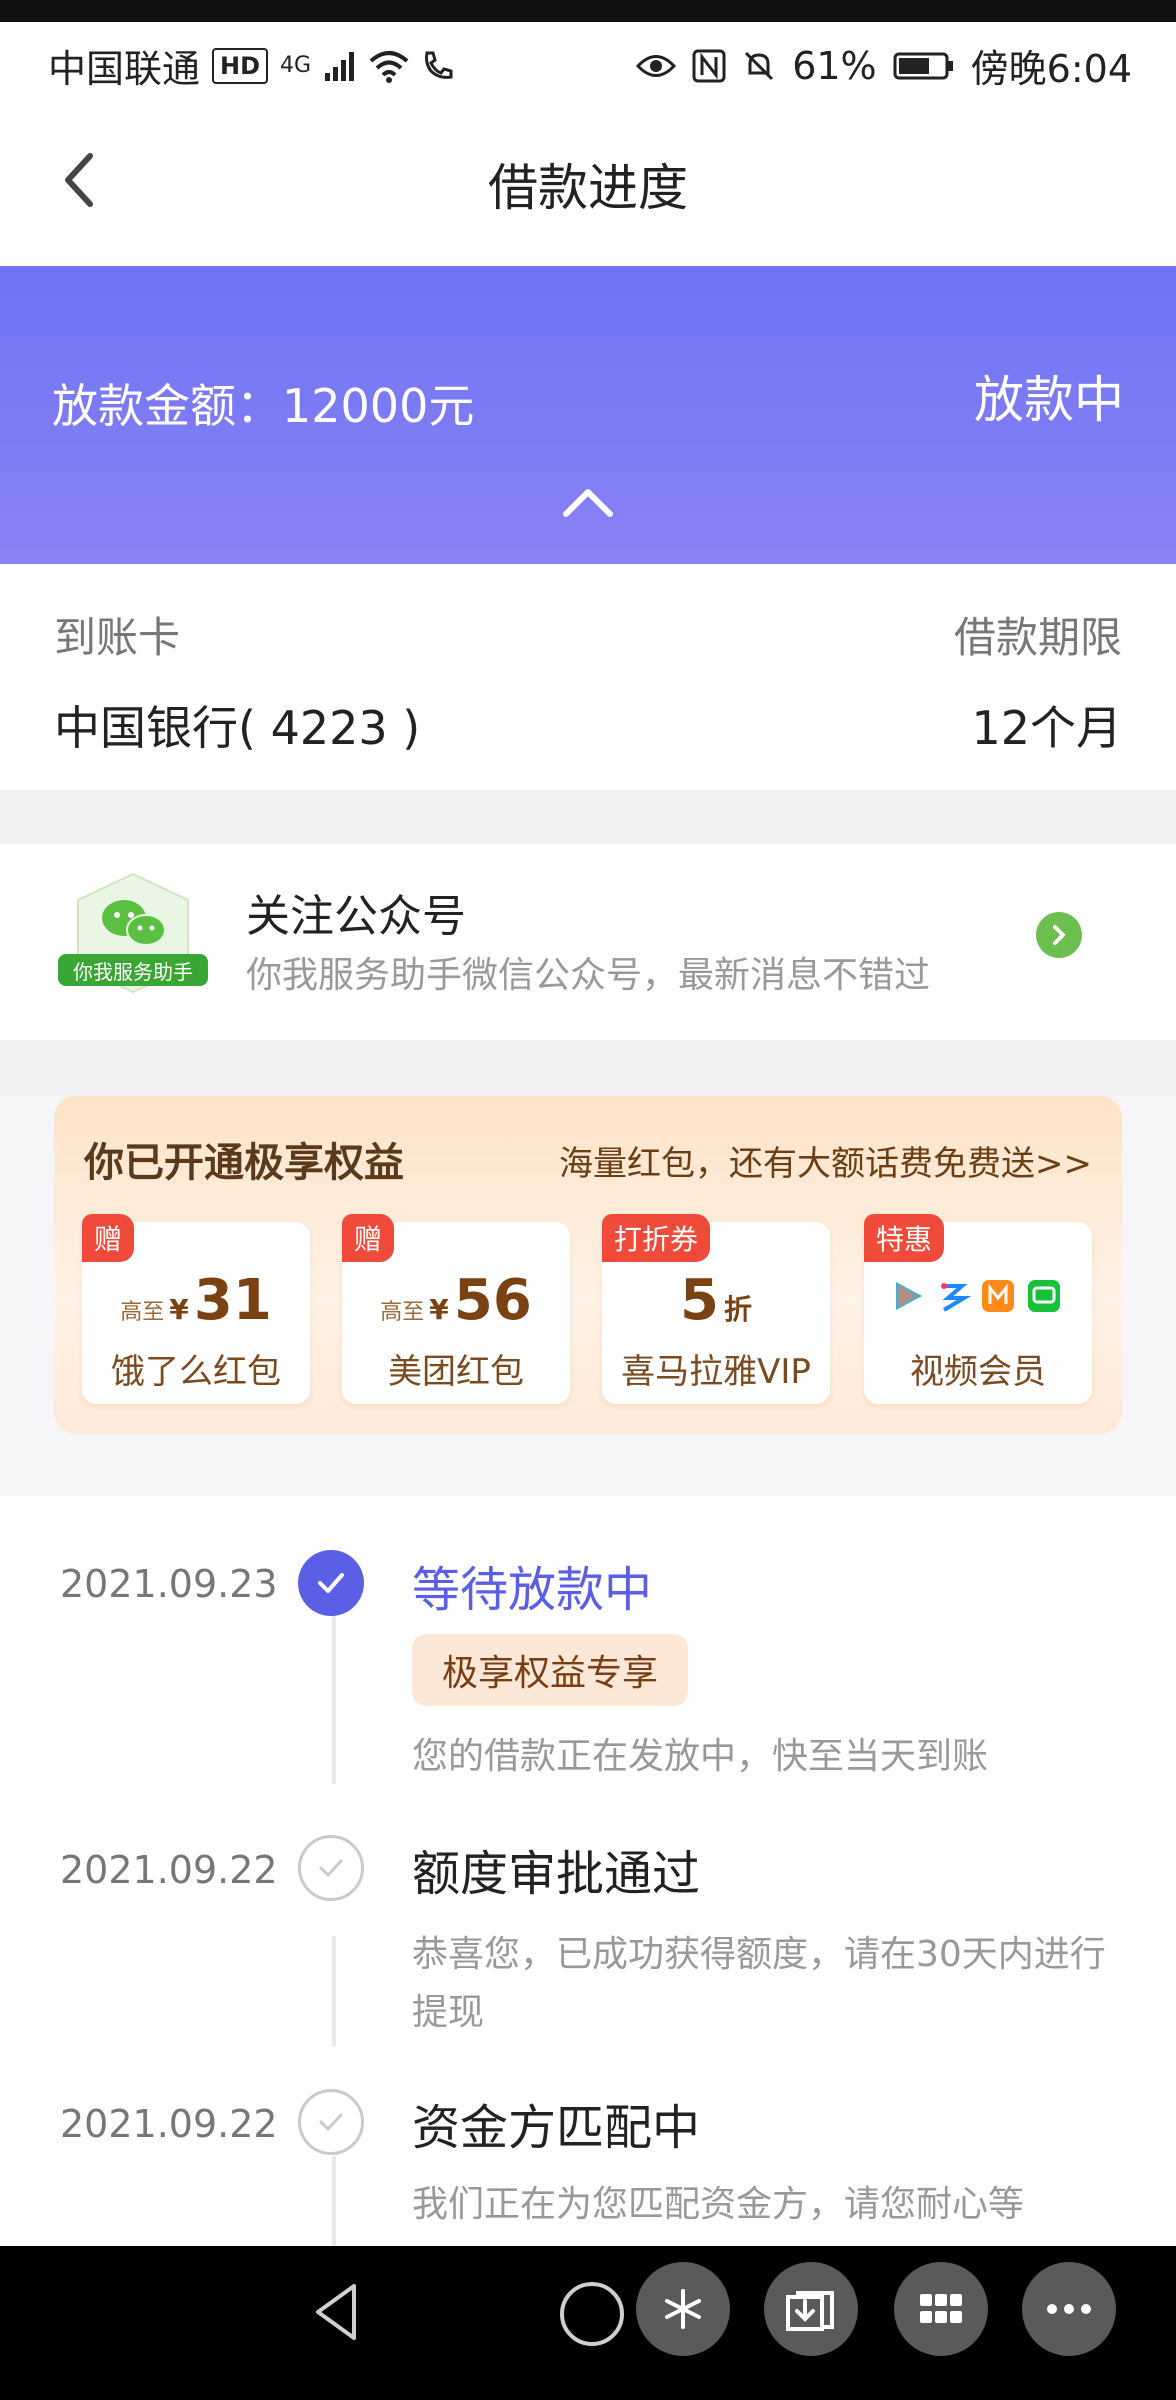 The image size is (1176, 2400). What do you see at coordinates (439, 65) in the screenshot?
I see `call-icon` at bounding box center [439, 65].